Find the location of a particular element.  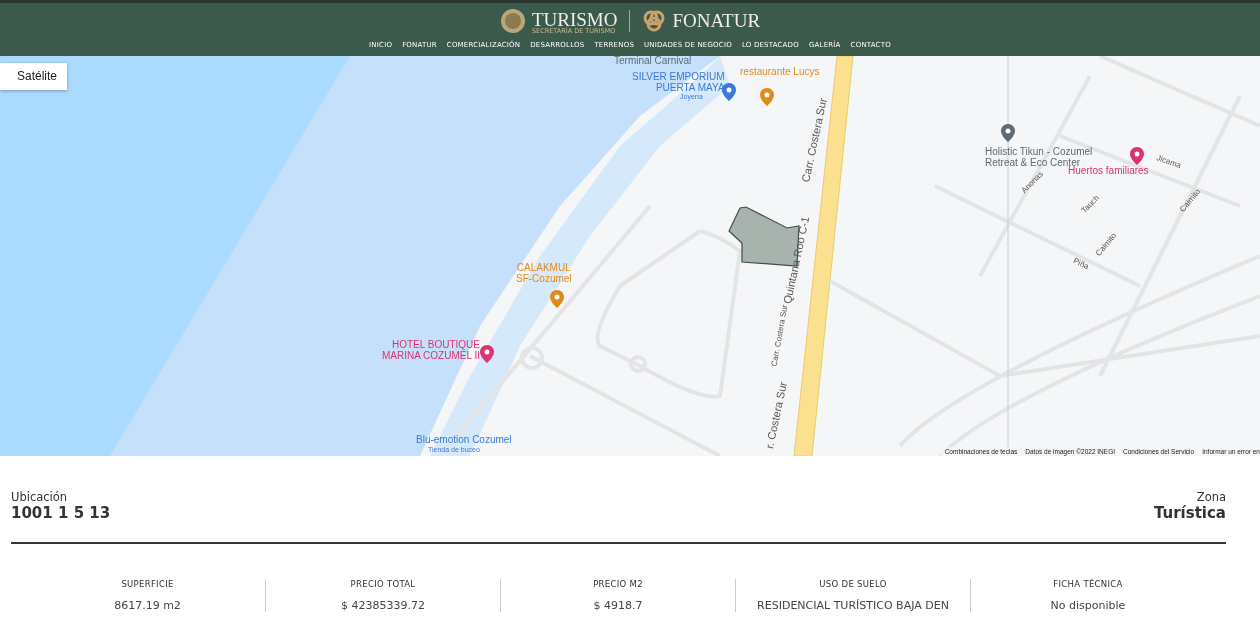

street-label: Jicama is located at coordinates (1169, 162).